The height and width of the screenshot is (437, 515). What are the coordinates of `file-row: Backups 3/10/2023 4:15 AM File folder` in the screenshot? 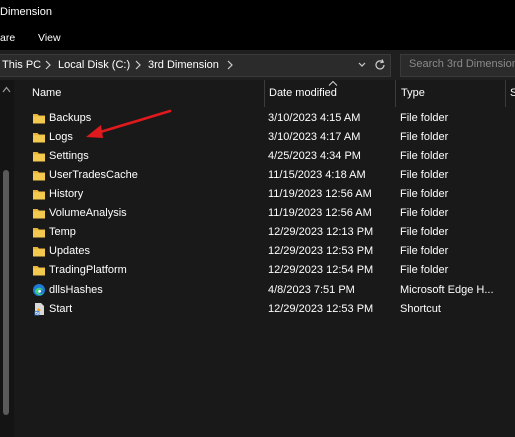 It's located at (264, 119).